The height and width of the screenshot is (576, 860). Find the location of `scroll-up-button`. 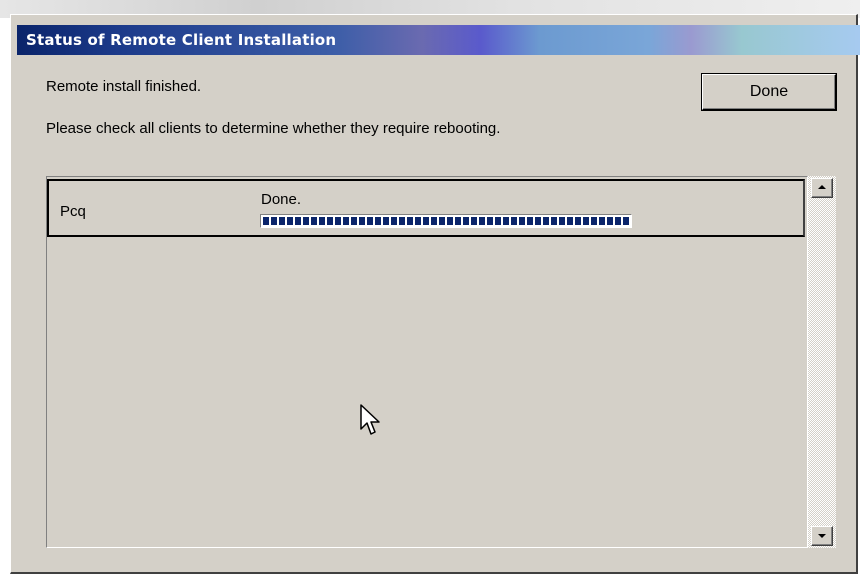

scroll-up-button is located at coordinates (822, 188).